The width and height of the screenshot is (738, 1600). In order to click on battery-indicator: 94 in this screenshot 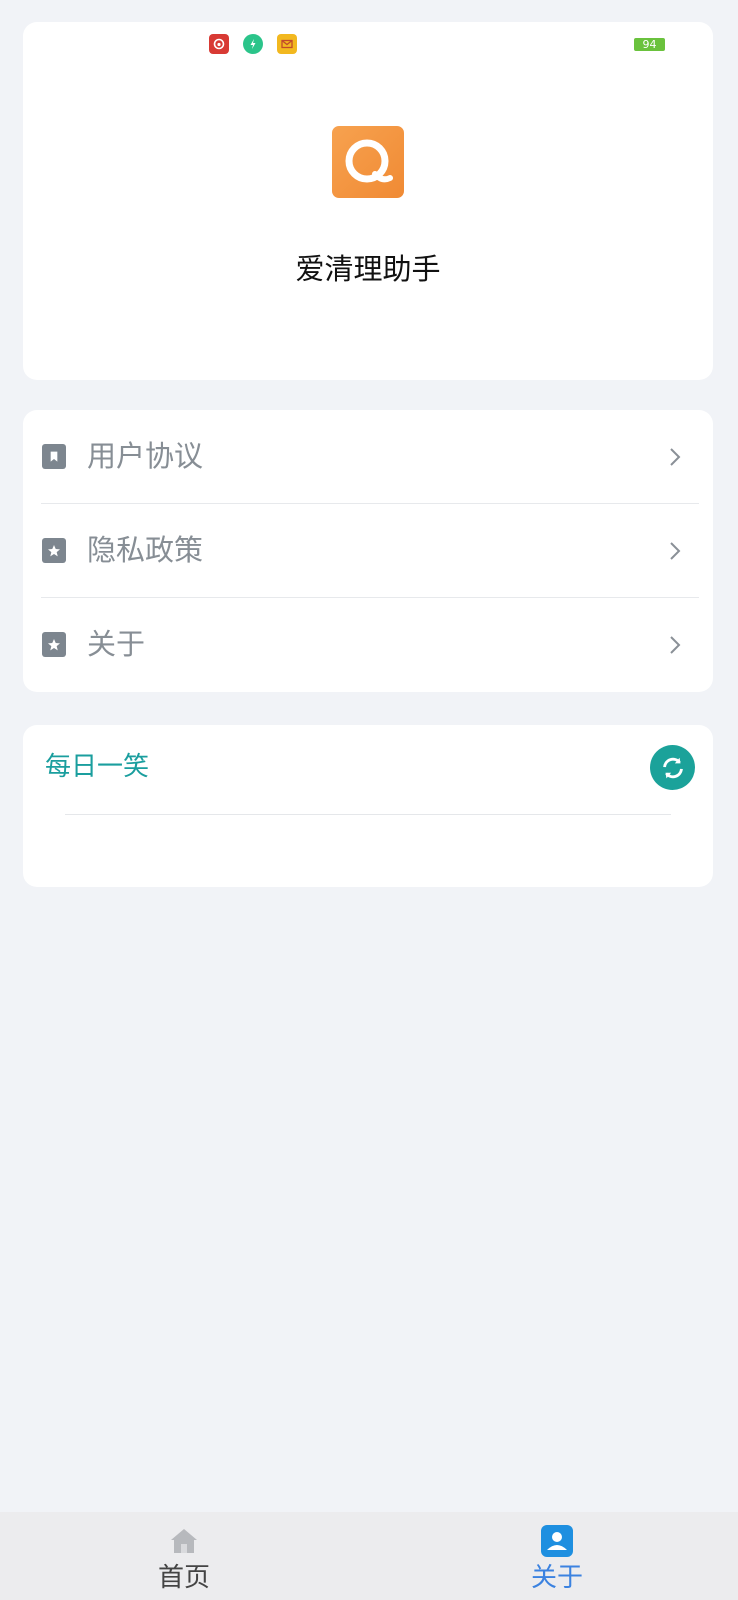, I will do `click(649, 44)`.